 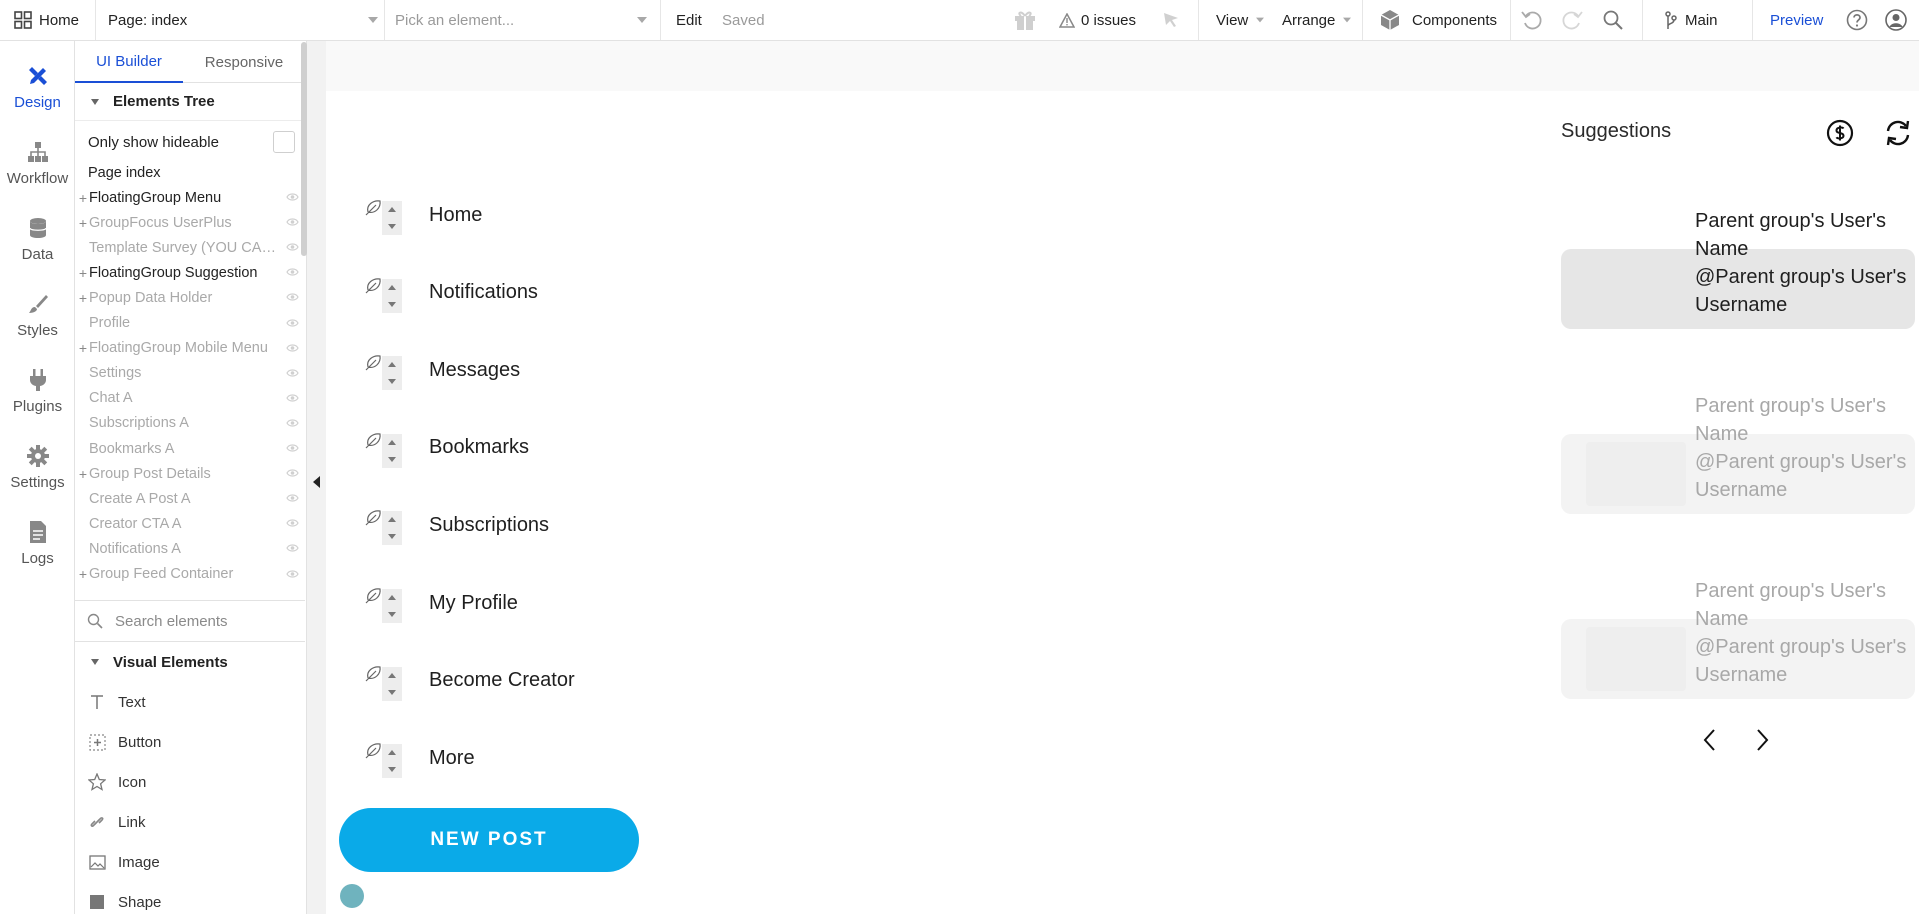 I want to click on rail-item-design: Design, so click(x=37, y=87).